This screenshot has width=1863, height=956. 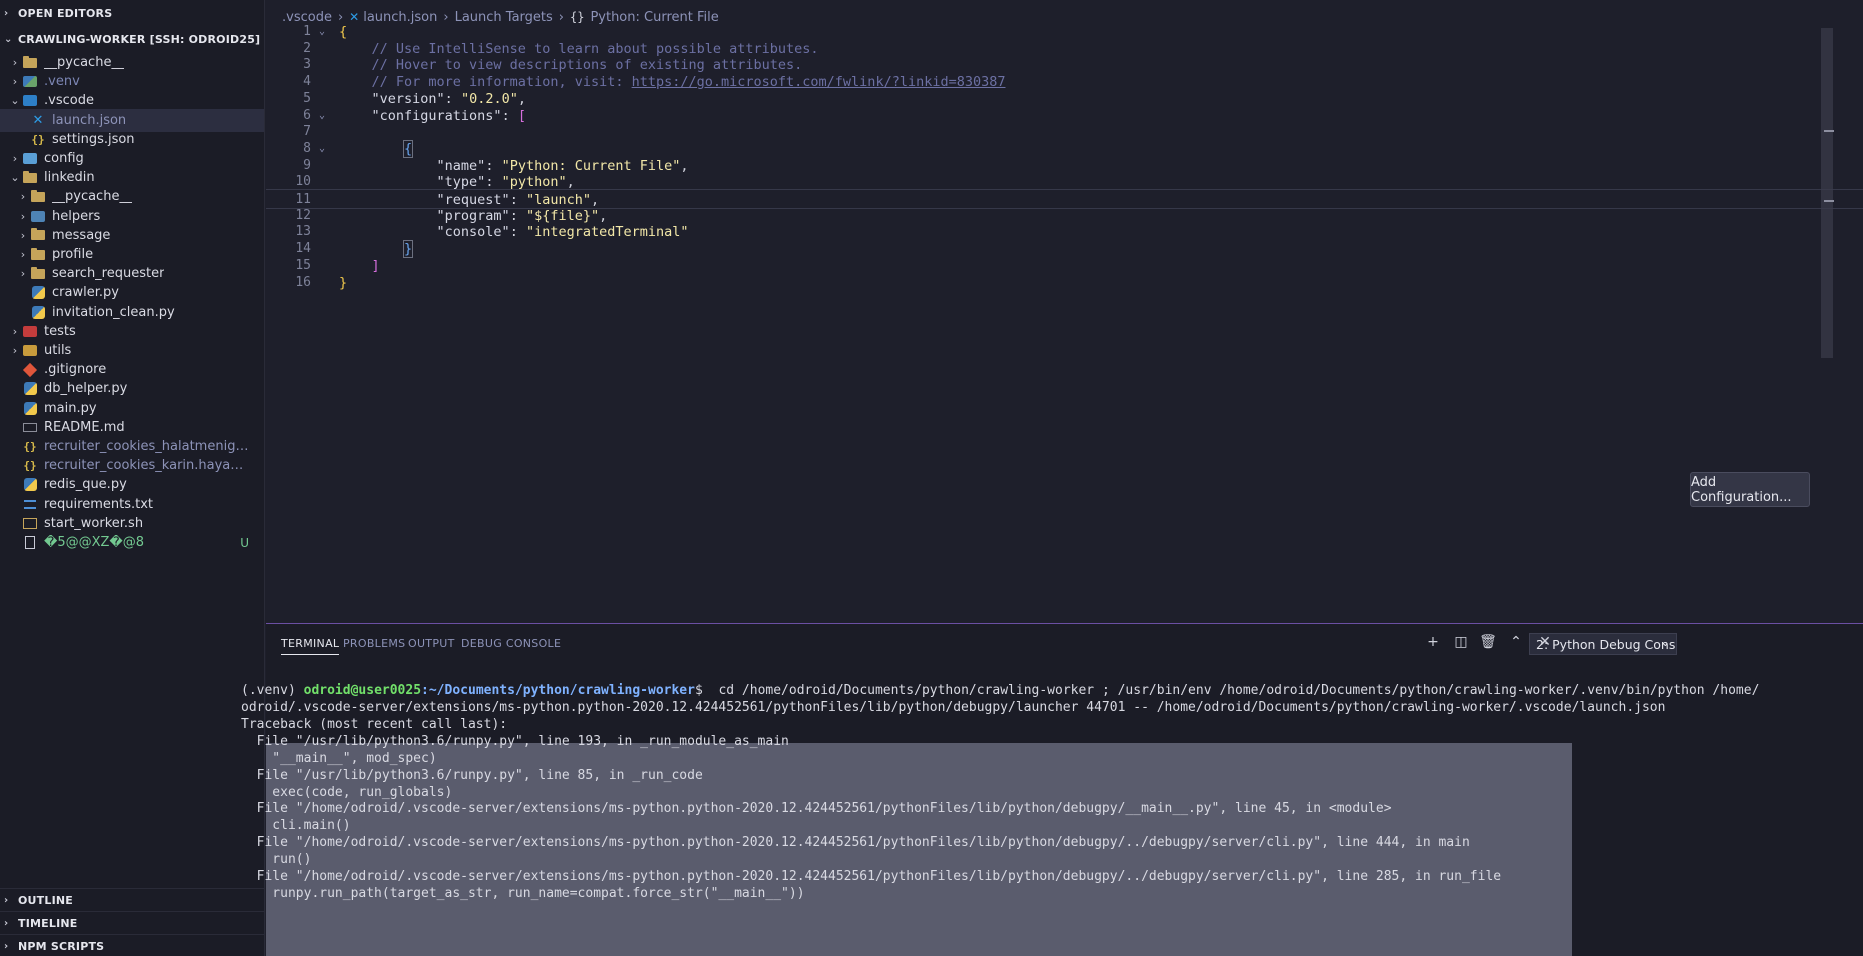 What do you see at coordinates (521, 115) in the screenshot?
I see `code-token: [` at bounding box center [521, 115].